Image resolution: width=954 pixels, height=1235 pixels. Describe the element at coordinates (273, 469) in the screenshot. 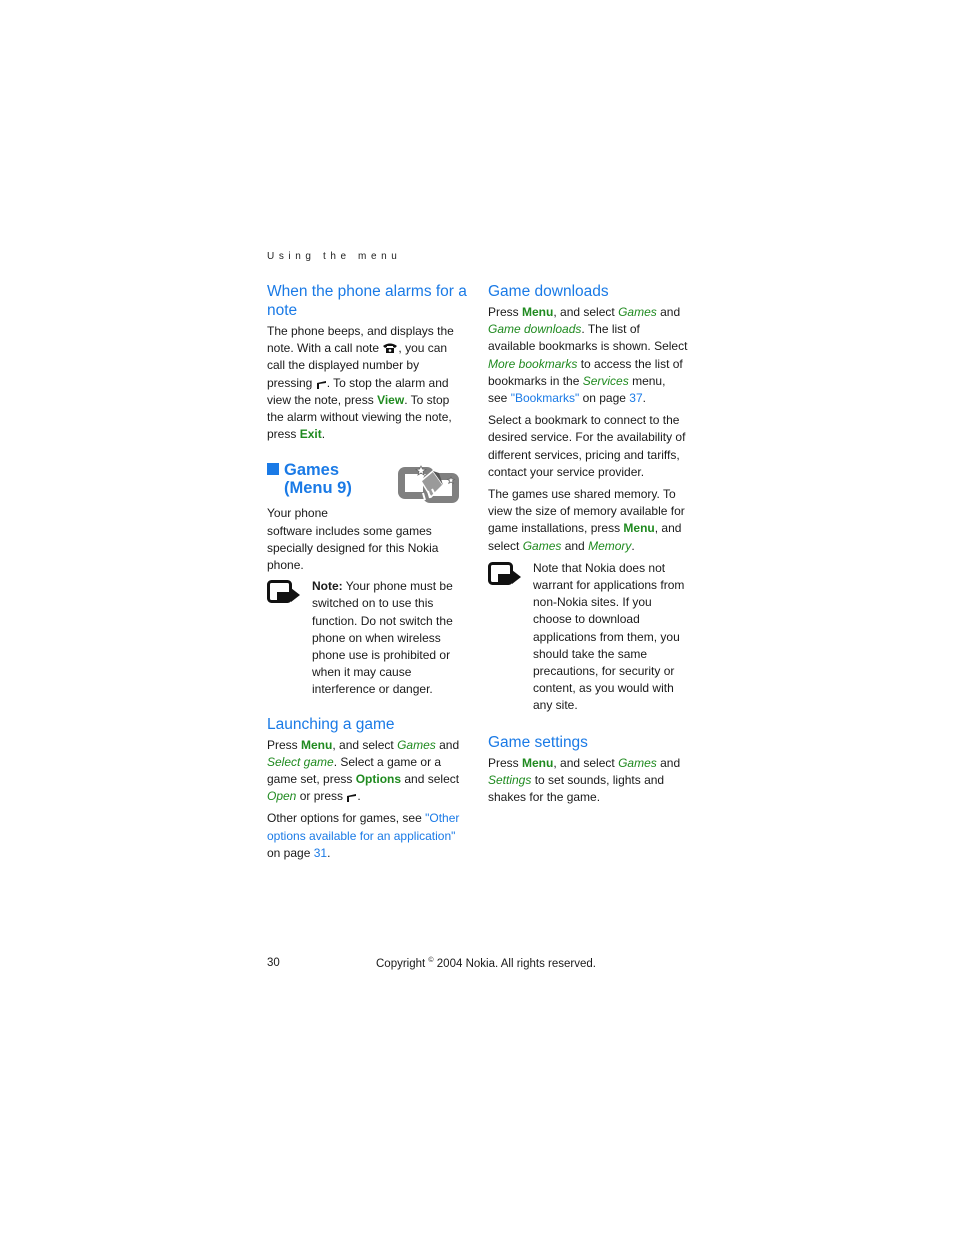

I see `square-bullet-icon` at that location.